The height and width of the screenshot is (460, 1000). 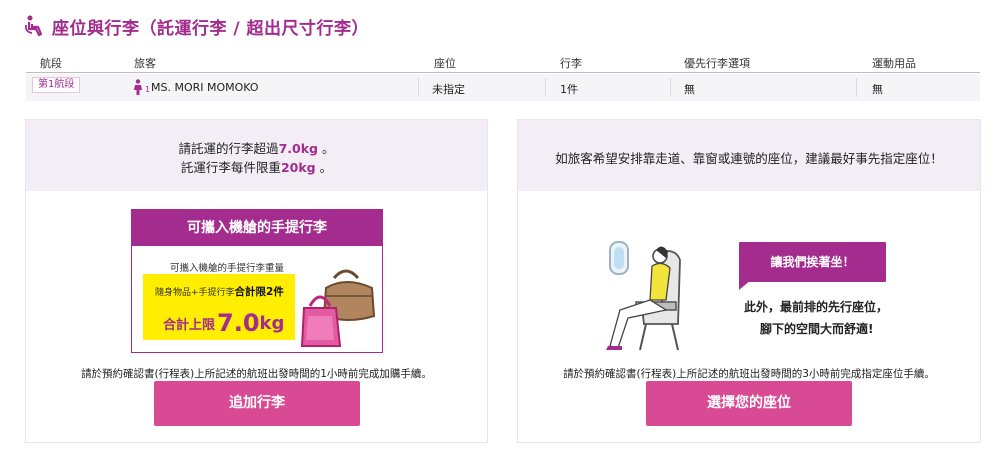 What do you see at coordinates (256, 148) in the screenshot?
I see `baggage-info-line1: 請託運的行李超過7.0kg 。` at bounding box center [256, 148].